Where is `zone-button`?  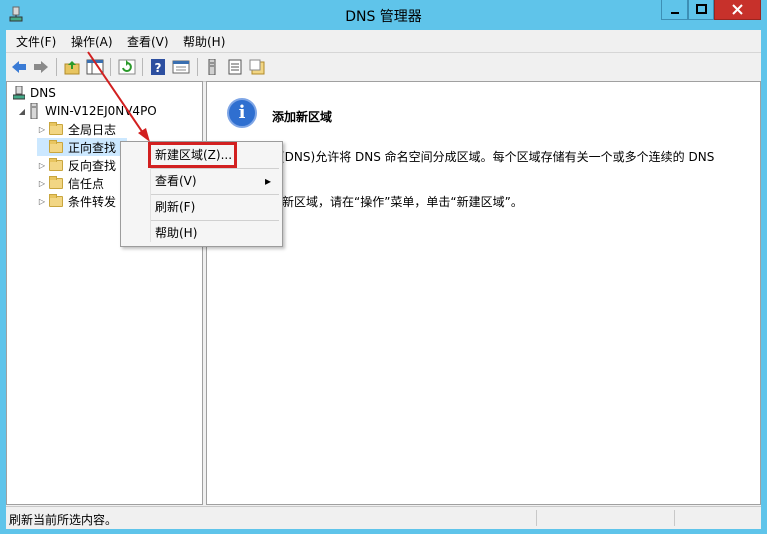 zone-button is located at coordinates (258, 67).